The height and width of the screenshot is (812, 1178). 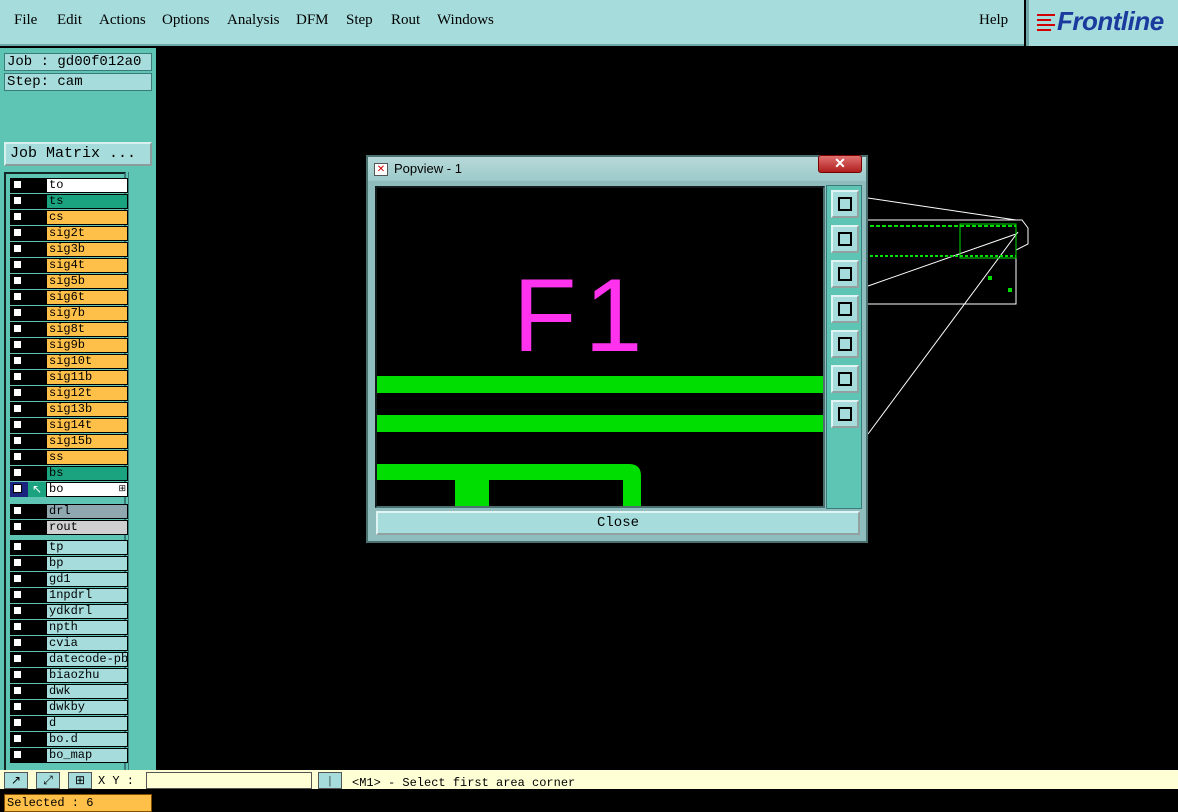 What do you see at coordinates (70, 723) in the screenshot?
I see `layer-row-d: d` at bounding box center [70, 723].